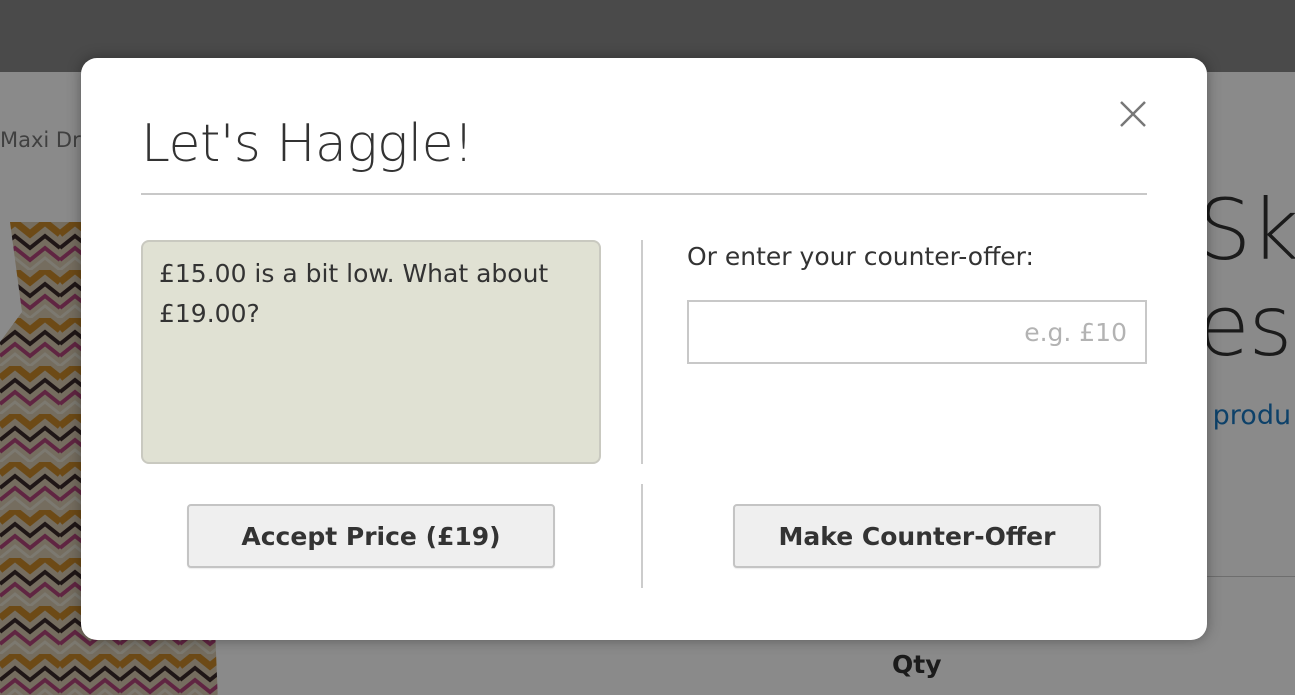  I want to click on make-counter-offer-button: Make Counter-Offer, so click(917, 536).